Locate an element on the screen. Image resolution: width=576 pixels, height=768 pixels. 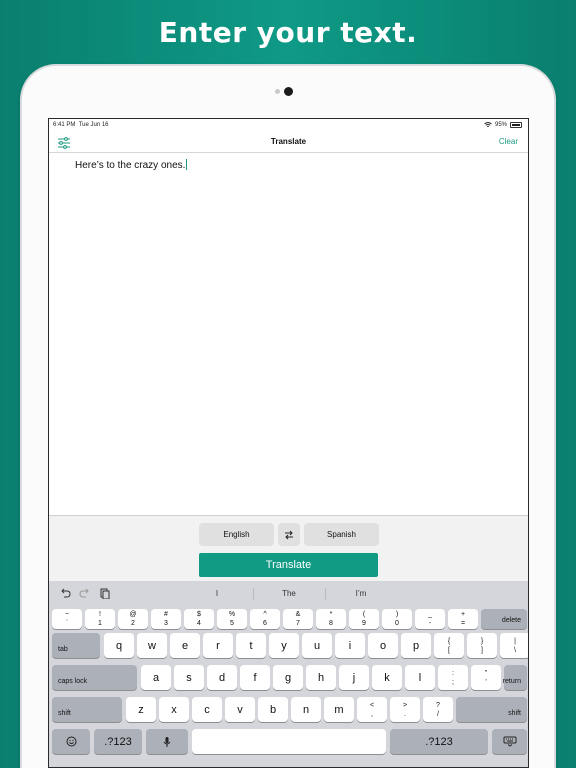
key-char: ’ is located at coordinates (486, 682).